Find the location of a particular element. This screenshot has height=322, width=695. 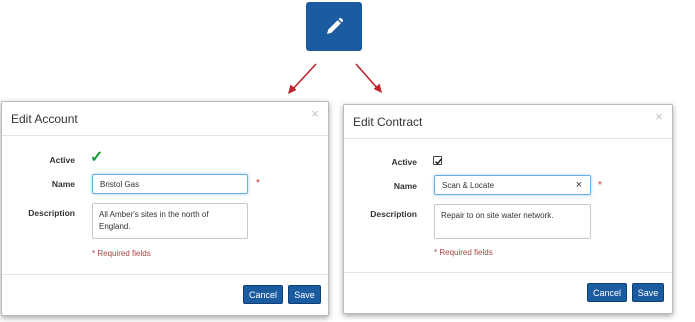

dialog-header: Edit Account × is located at coordinates (165, 119).